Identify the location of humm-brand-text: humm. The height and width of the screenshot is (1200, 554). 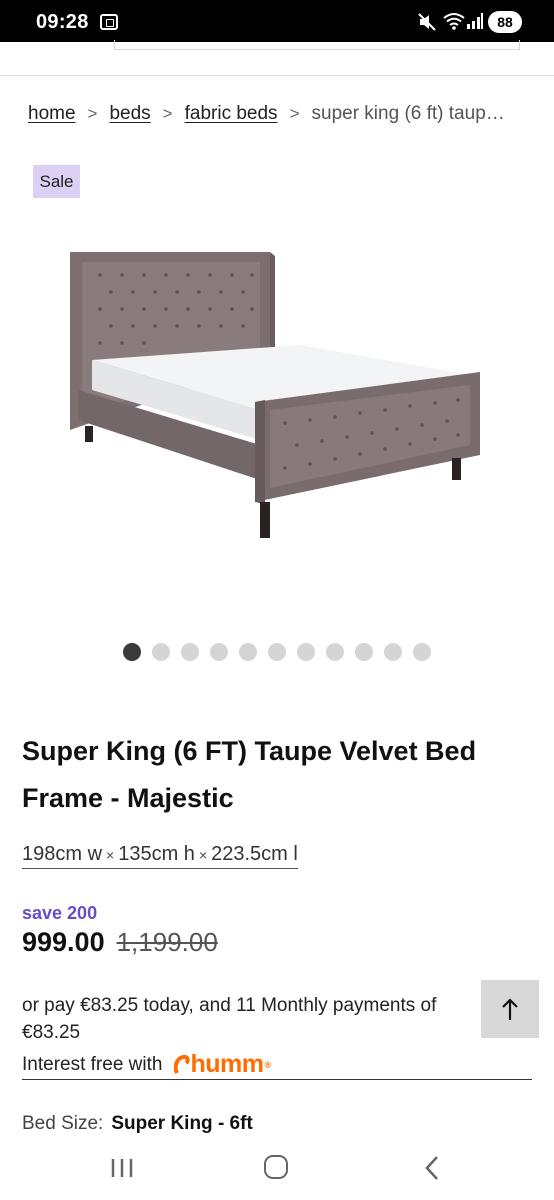
(227, 1064).